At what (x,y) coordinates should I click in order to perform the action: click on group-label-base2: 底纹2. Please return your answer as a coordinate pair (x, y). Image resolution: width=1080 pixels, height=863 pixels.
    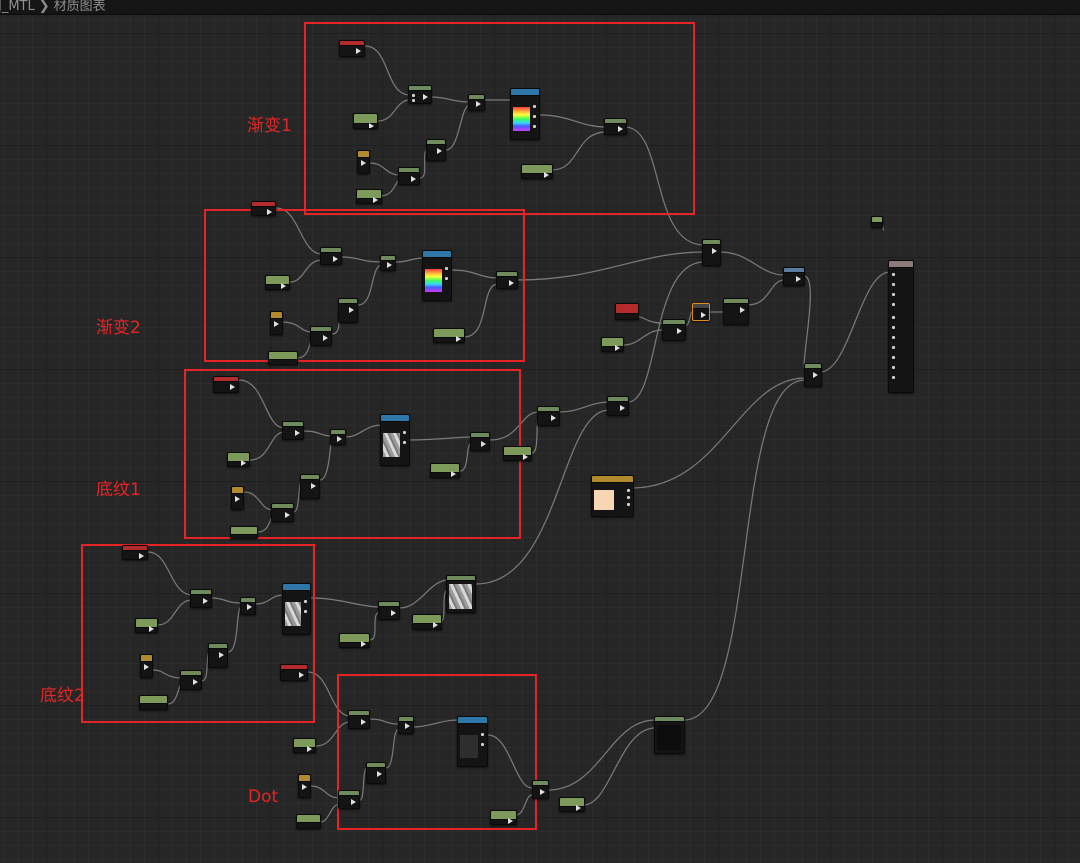
    Looking at the image, I should click on (62, 696).